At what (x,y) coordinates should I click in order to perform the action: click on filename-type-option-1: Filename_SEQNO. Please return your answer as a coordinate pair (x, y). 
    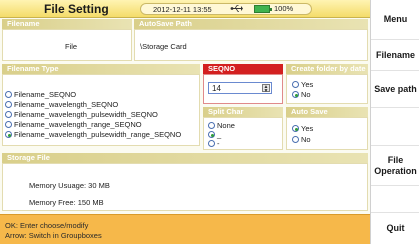
    Looking at the image, I should click on (40, 94).